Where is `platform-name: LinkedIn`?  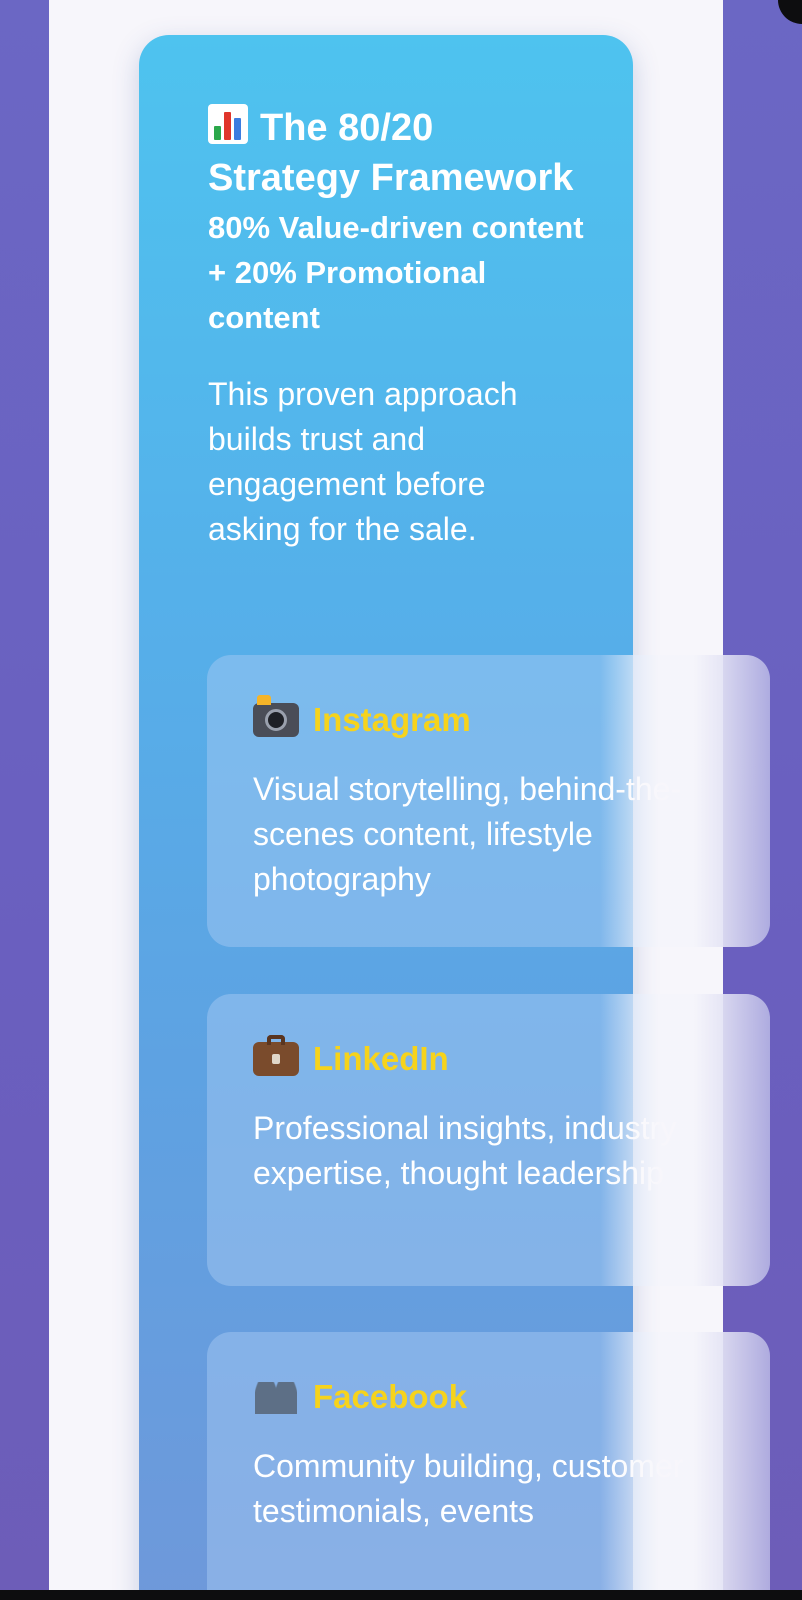
platform-name: LinkedIn is located at coordinates (381, 1058).